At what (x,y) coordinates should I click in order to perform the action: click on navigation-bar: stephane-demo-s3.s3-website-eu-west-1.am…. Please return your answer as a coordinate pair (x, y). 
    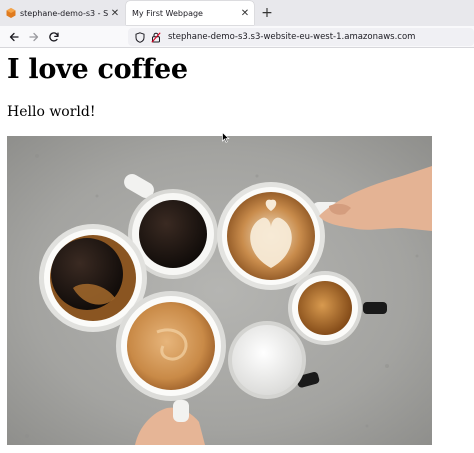
    Looking at the image, I should click on (237, 37).